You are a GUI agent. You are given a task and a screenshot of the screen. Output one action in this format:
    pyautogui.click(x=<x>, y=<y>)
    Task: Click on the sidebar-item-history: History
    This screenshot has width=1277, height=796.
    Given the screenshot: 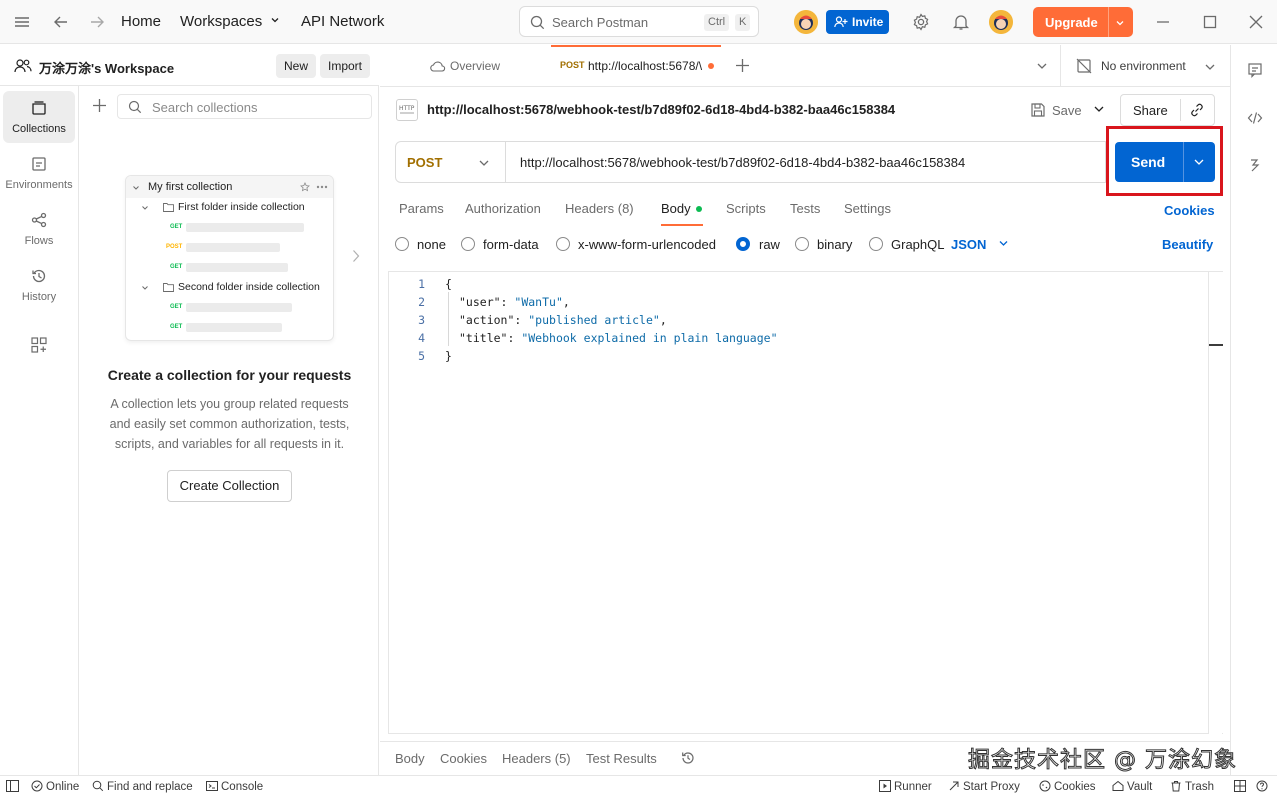 What is the action you would take?
    pyautogui.click(x=39, y=285)
    